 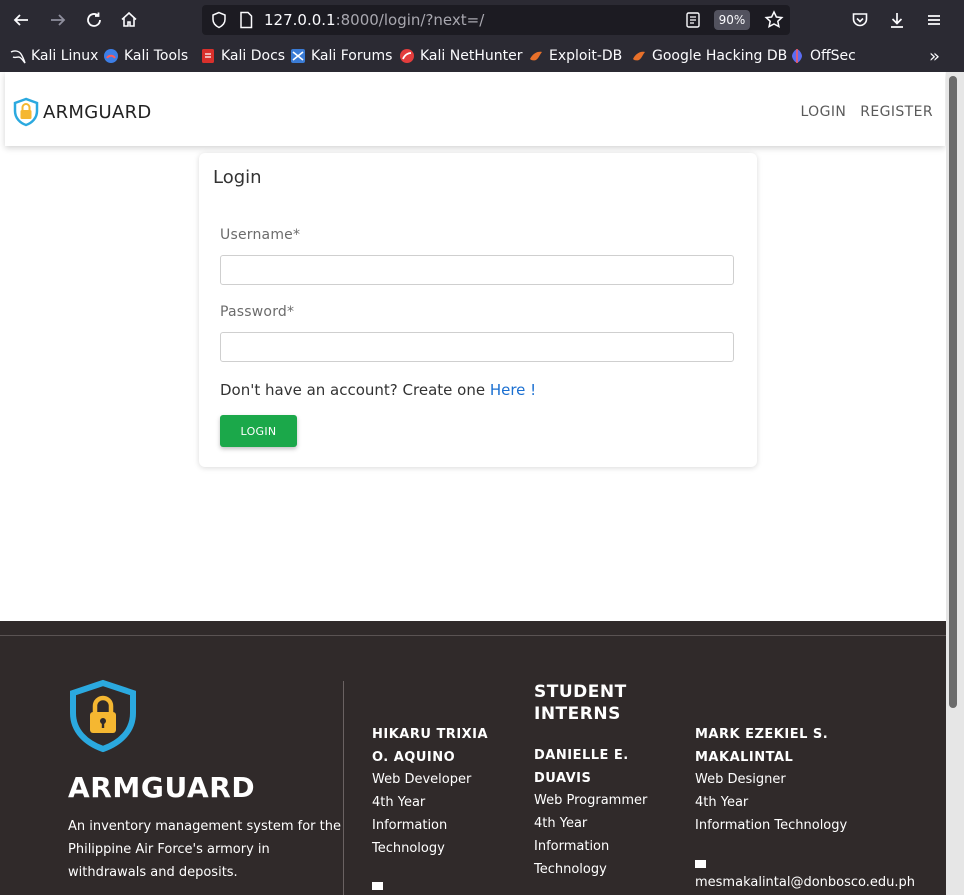 What do you see at coordinates (253, 56) in the screenshot?
I see `bookmark-label: Kali Docs` at bounding box center [253, 56].